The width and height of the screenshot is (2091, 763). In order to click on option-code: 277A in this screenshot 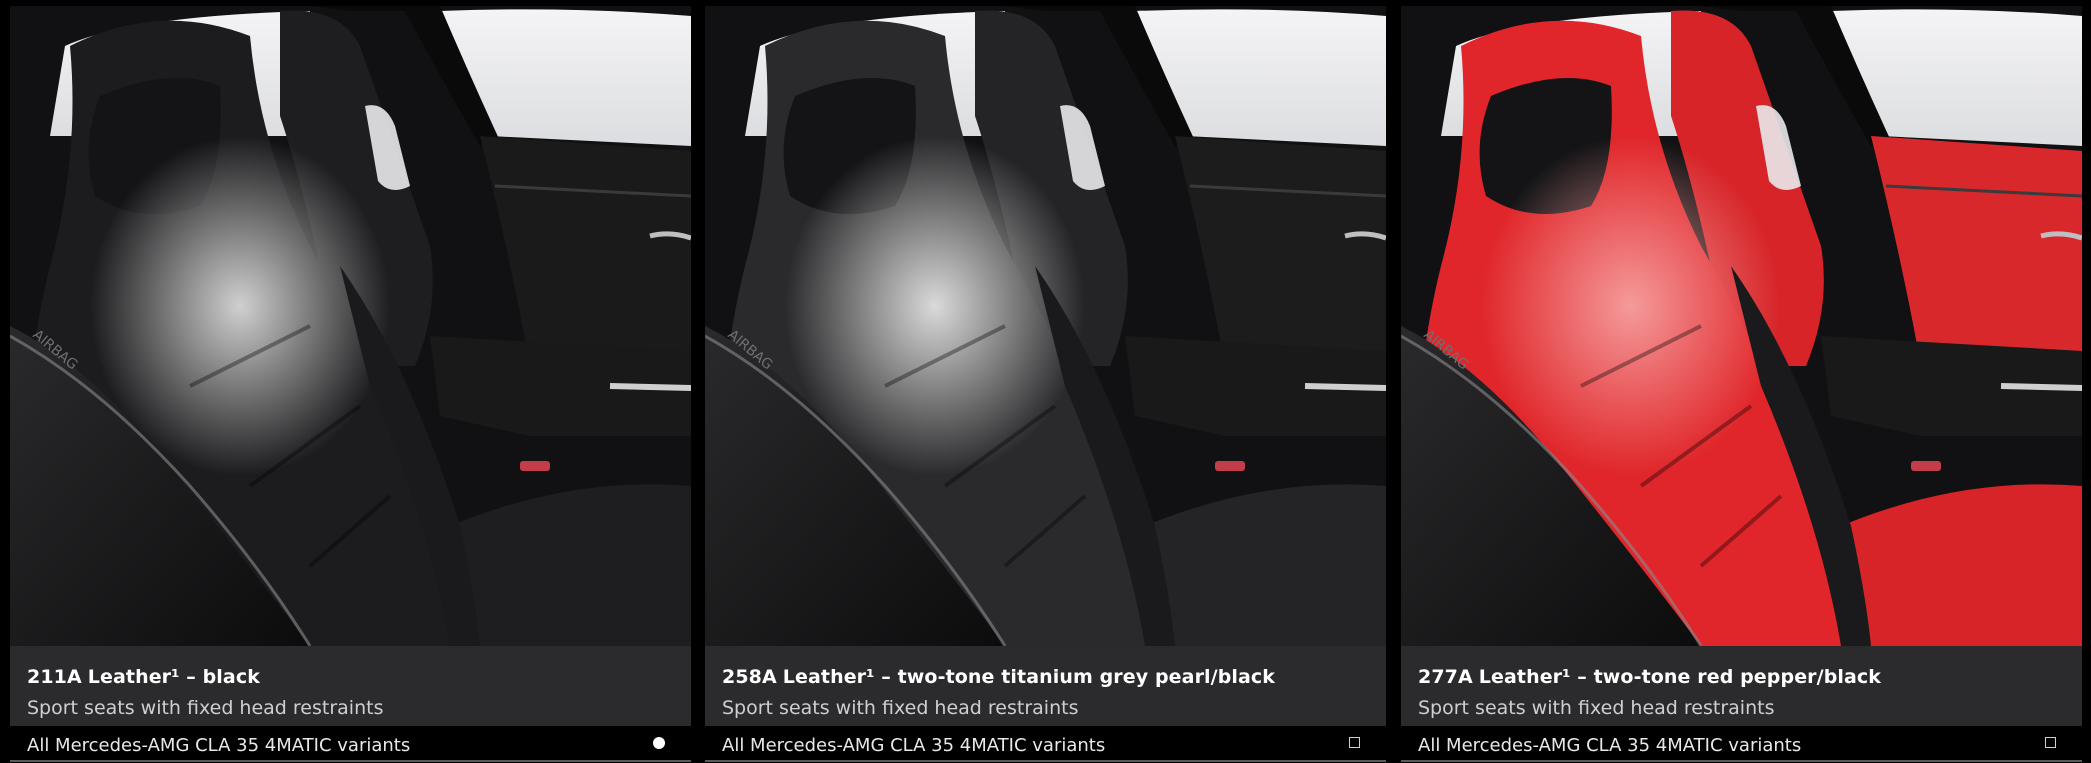, I will do `click(1445, 677)`.